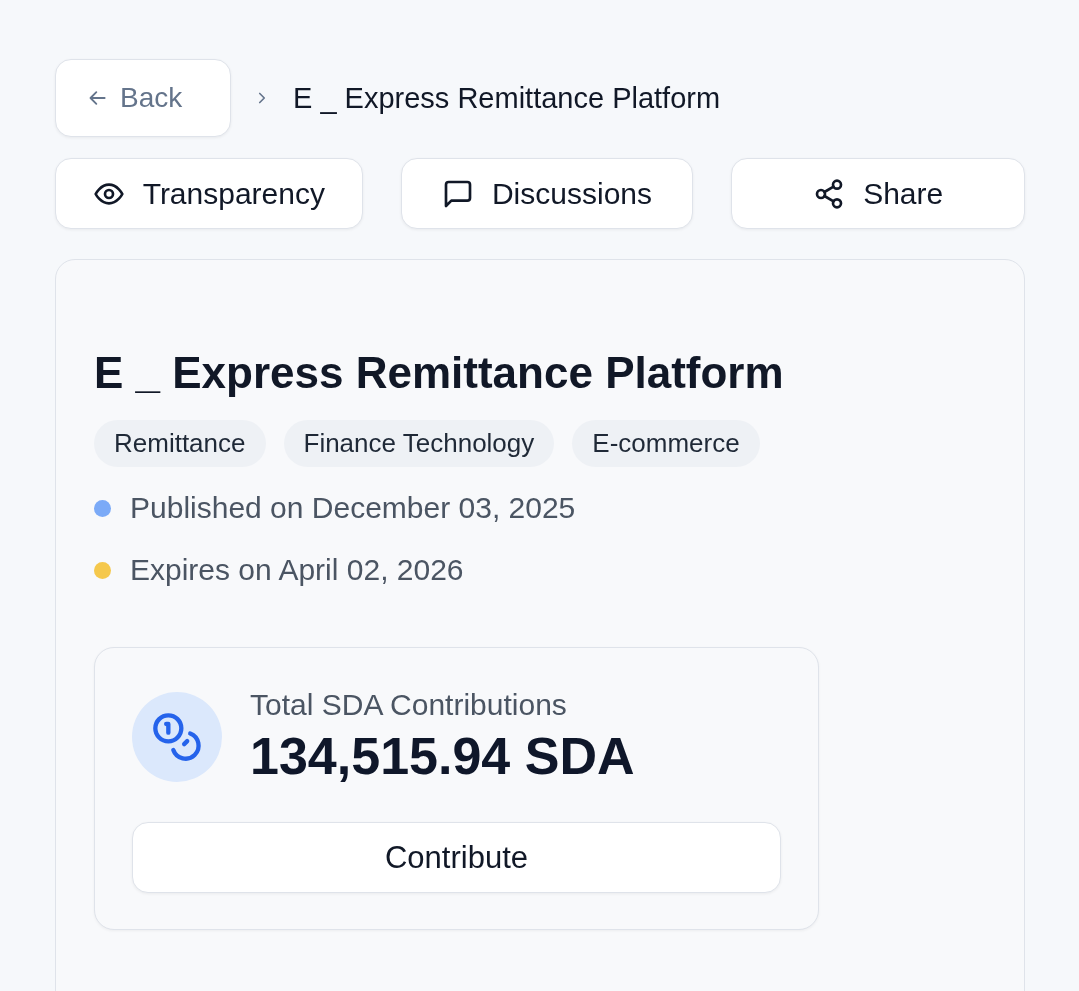 This screenshot has width=1079, height=991. Describe the element at coordinates (878, 193) in the screenshot. I see `action-button: Share` at that location.